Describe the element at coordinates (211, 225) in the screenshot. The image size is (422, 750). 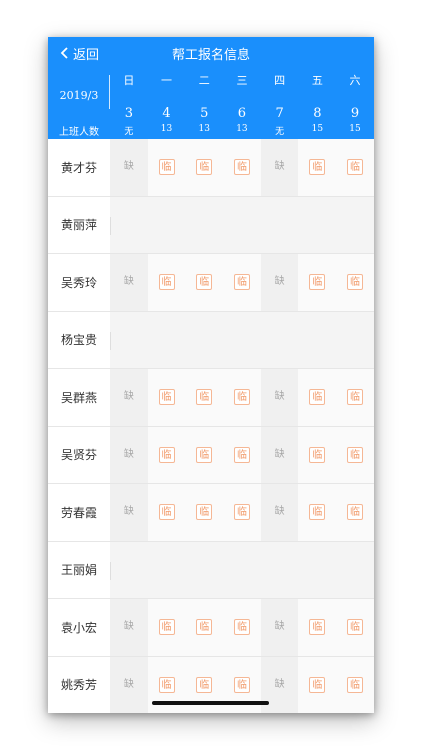
I see `worker-row: 黄丽萍` at that location.